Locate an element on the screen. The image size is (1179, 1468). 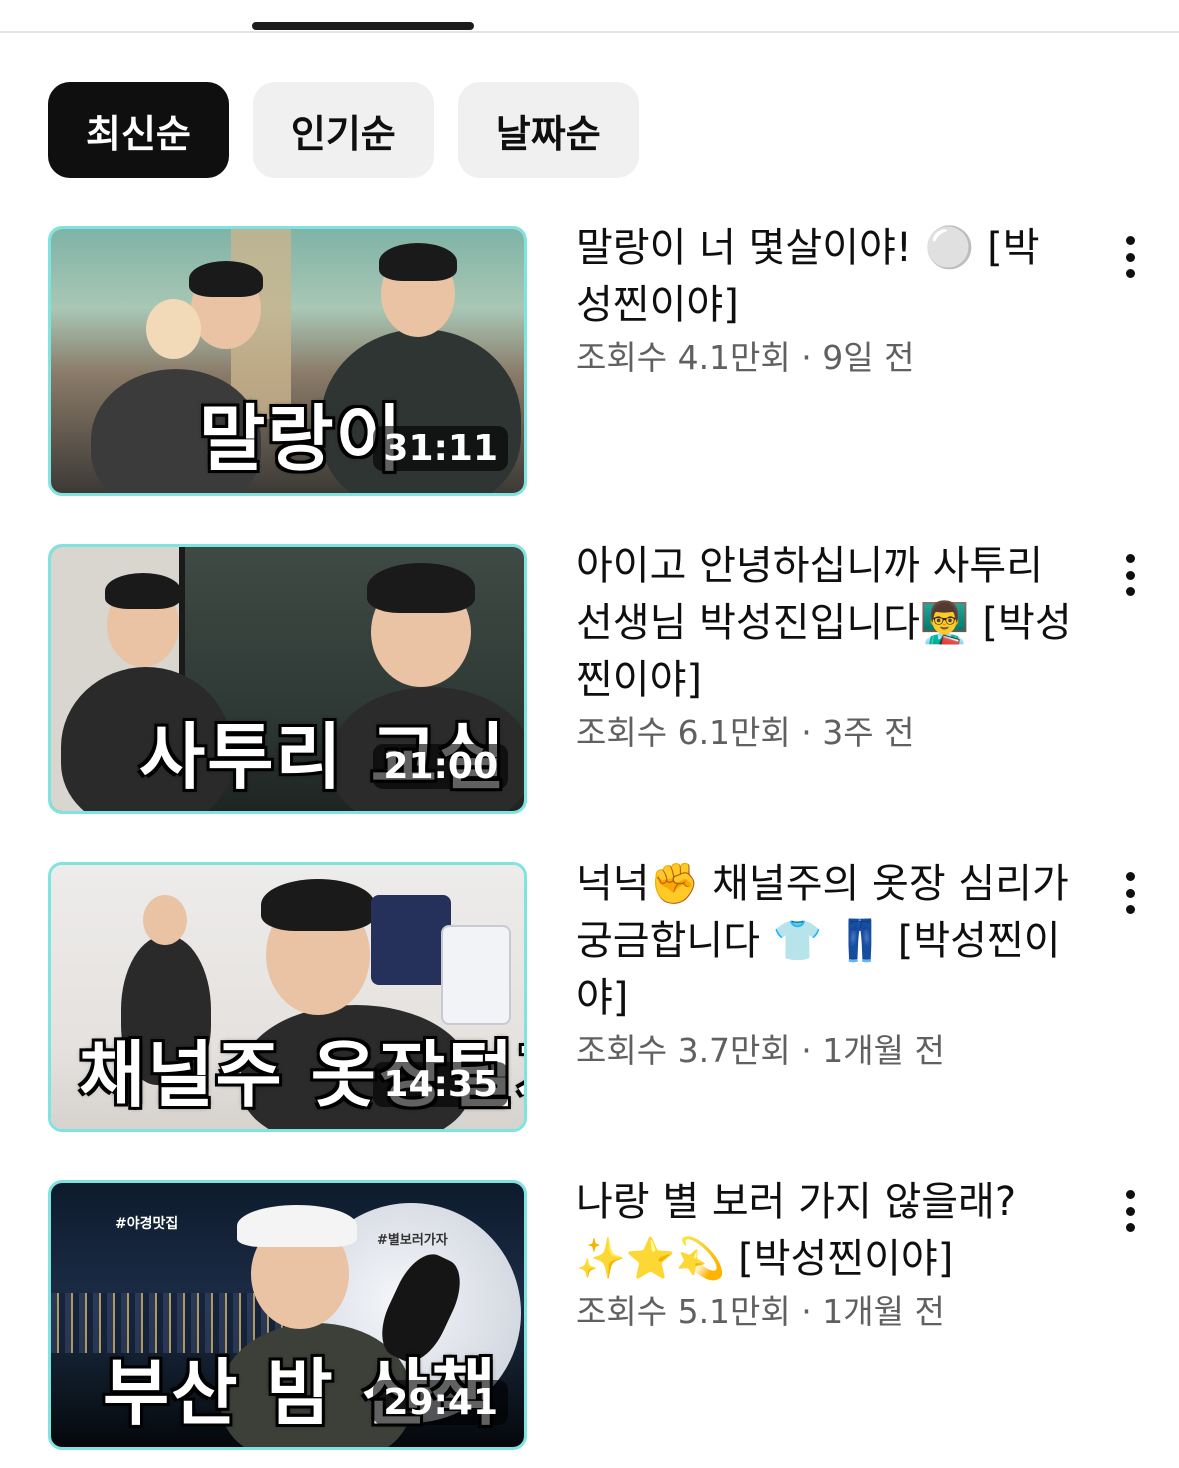
video-thumbnail: #야경맛집 #별보러가자 부산 밤 산책 29:41 is located at coordinates (287, 1315).